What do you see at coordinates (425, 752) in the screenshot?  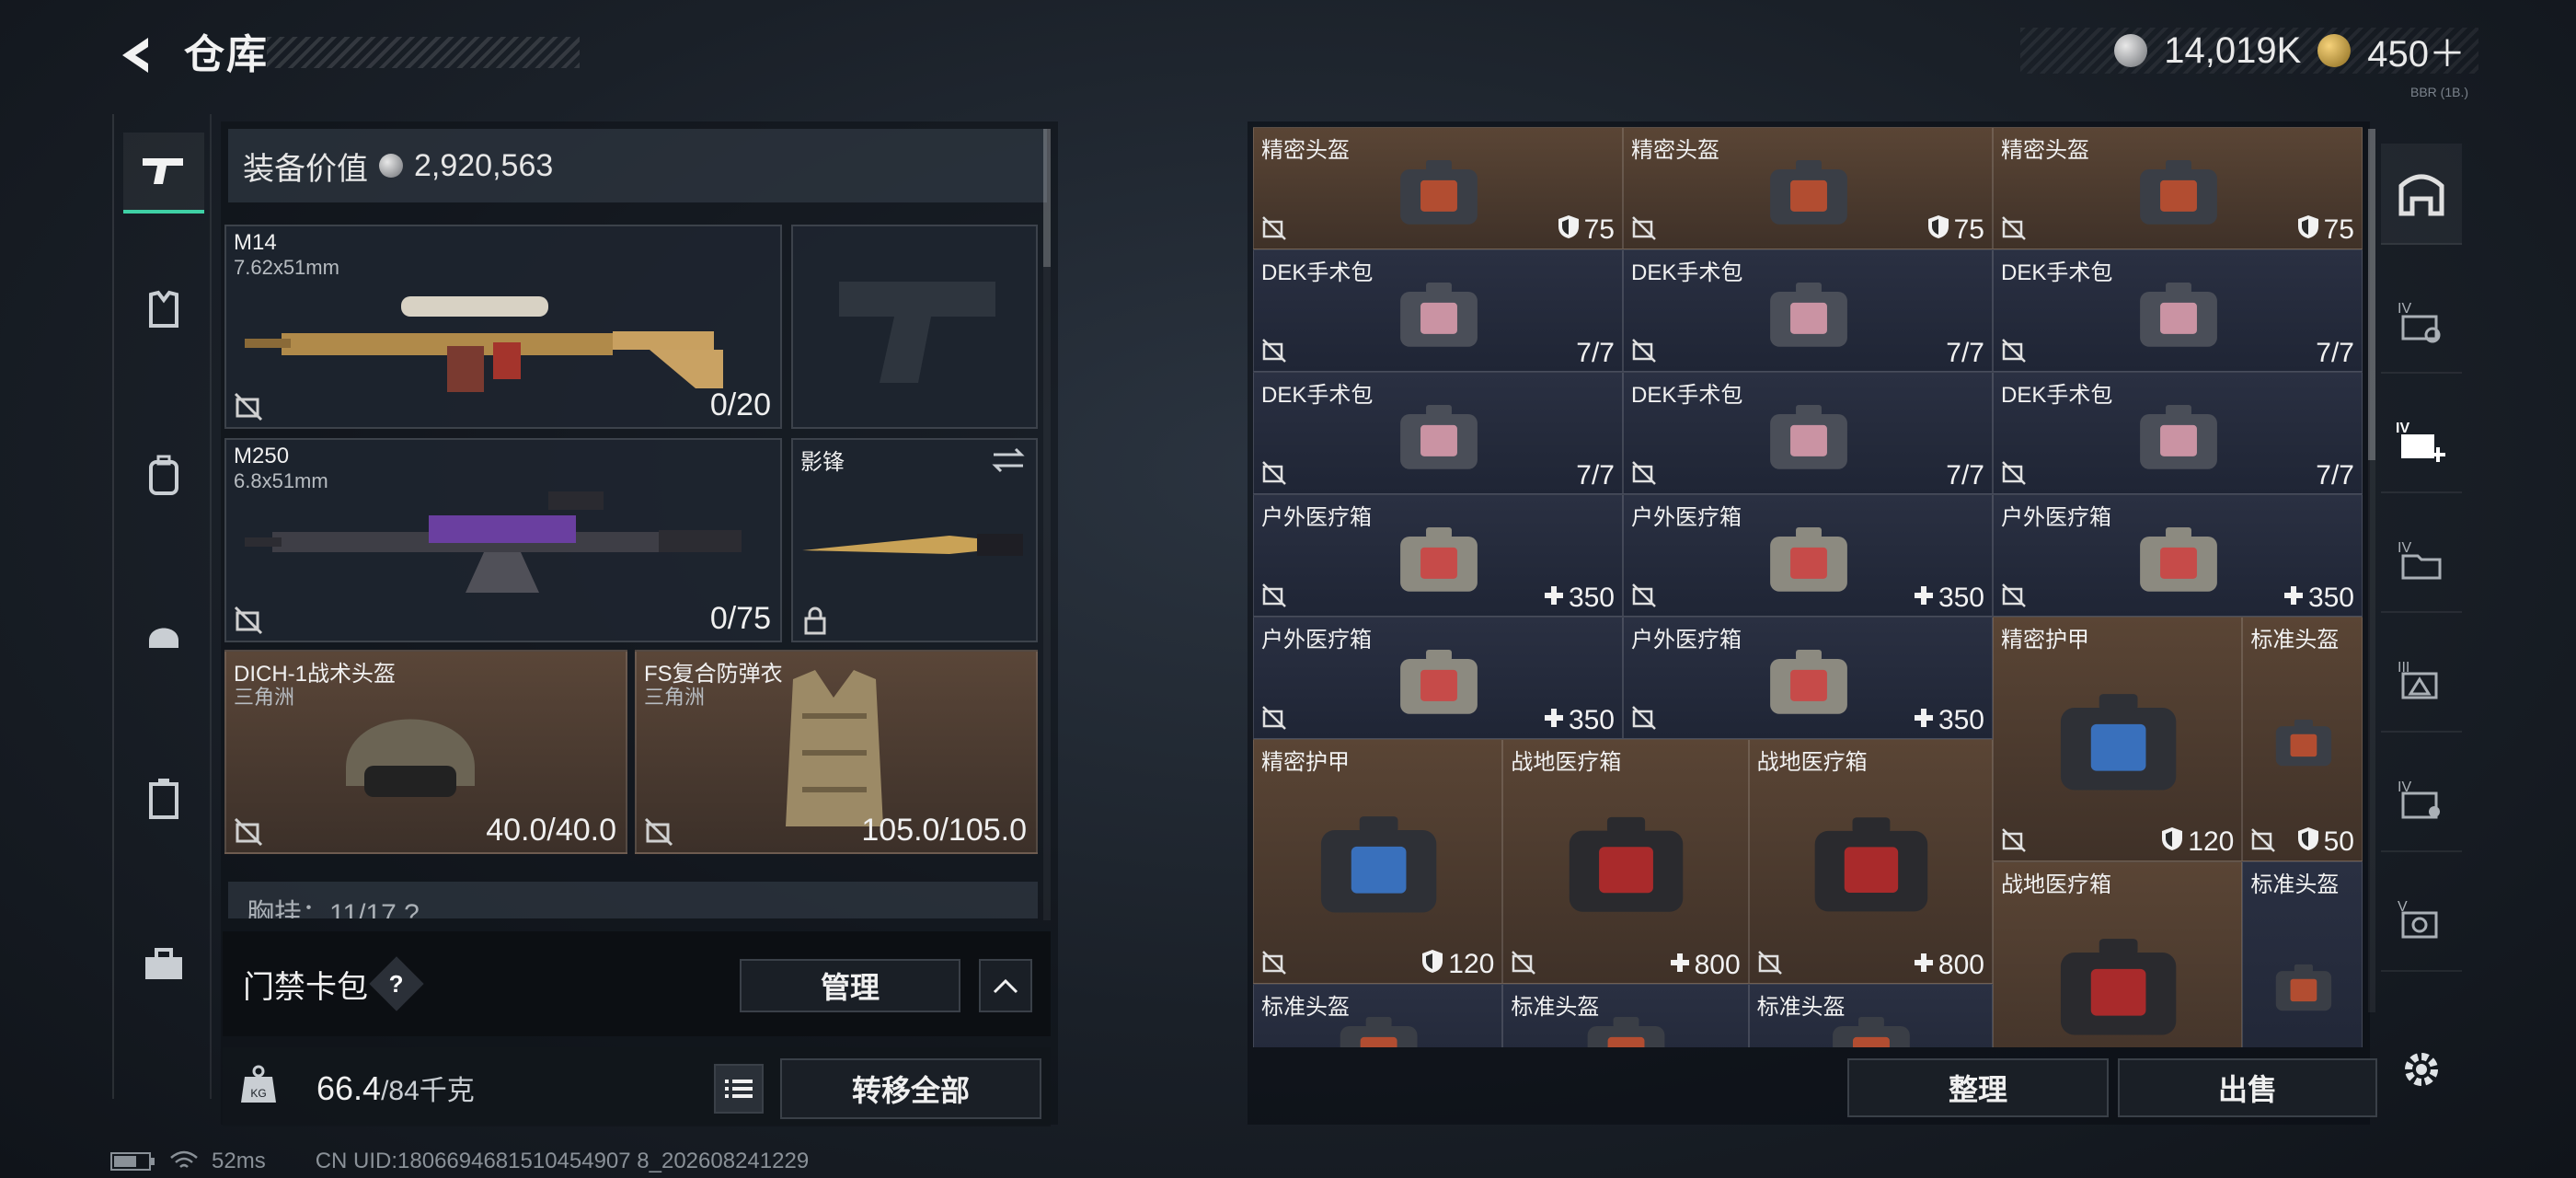 I see `helmet-slot: DICH-1战术头盔 三角洲 40.0/40.0` at bounding box center [425, 752].